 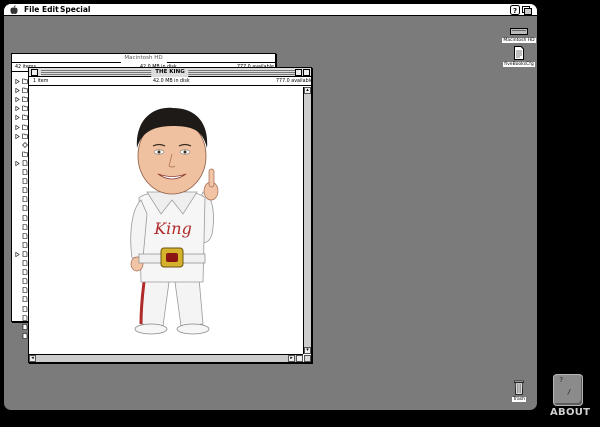 I want to click on desktop-icon-label: Trash, so click(x=519, y=399).